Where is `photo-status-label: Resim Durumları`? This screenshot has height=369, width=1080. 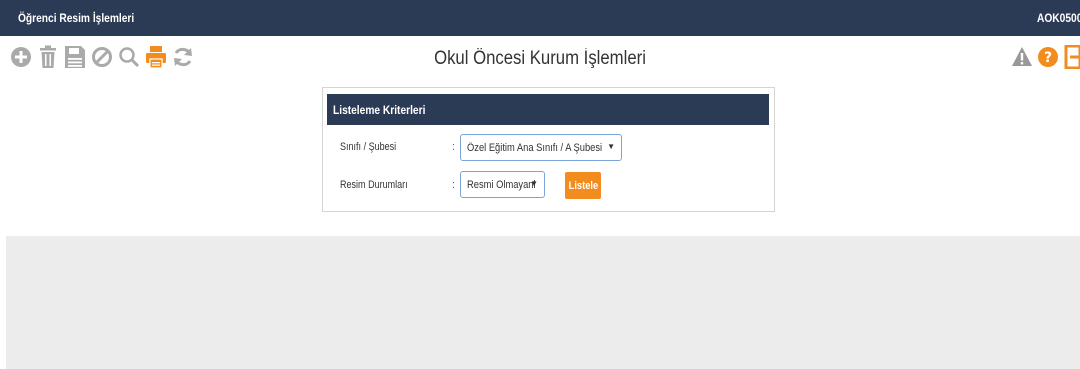
photo-status-label: Resim Durumları is located at coordinates (374, 185).